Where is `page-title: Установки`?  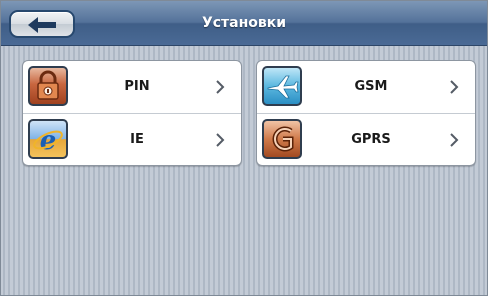 page-title: Установки is located at coordinates (244, 23).